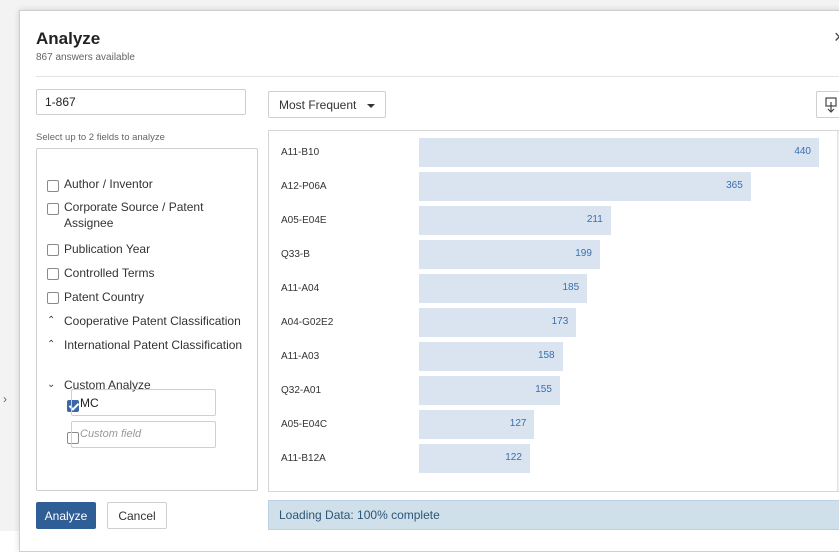 The height and width of the screenshot is (552, 839). Describe the element at coordinates (141, 102) in the screenshot. I see `answer-range-input: 1-867` at that location.